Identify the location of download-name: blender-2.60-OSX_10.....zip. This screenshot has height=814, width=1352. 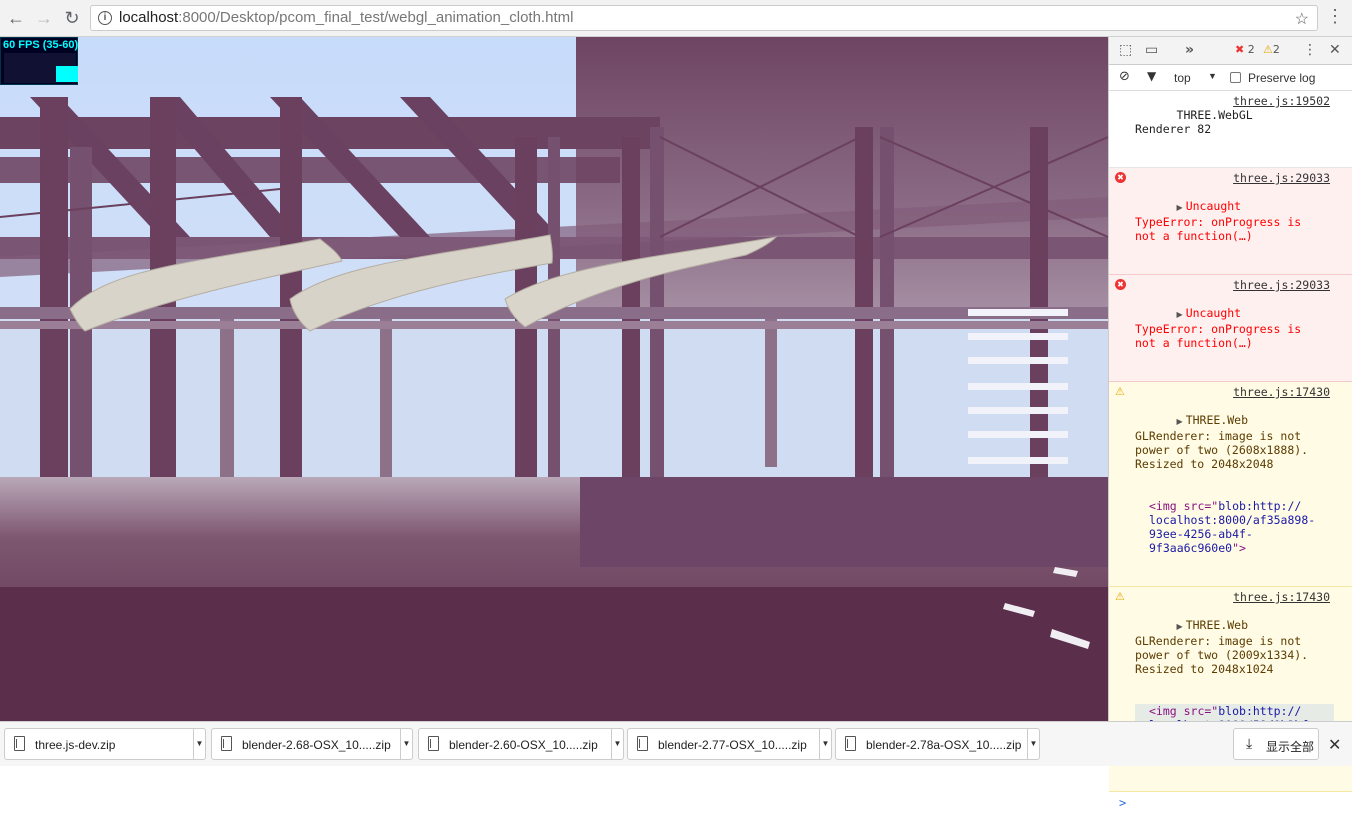
(523, 745).